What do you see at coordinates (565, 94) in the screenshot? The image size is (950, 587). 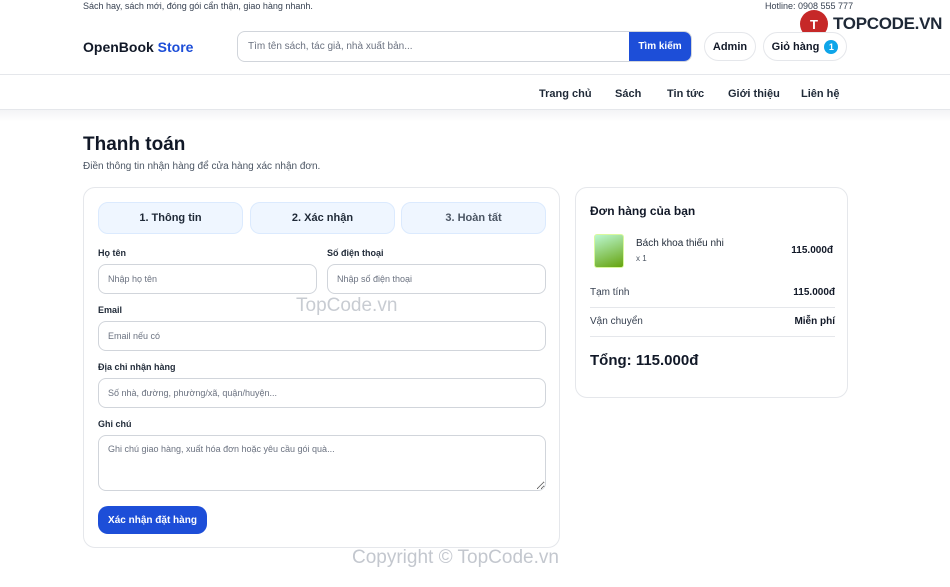 I see `nav-home: Trang chủ` at bounding box center [565, 94].